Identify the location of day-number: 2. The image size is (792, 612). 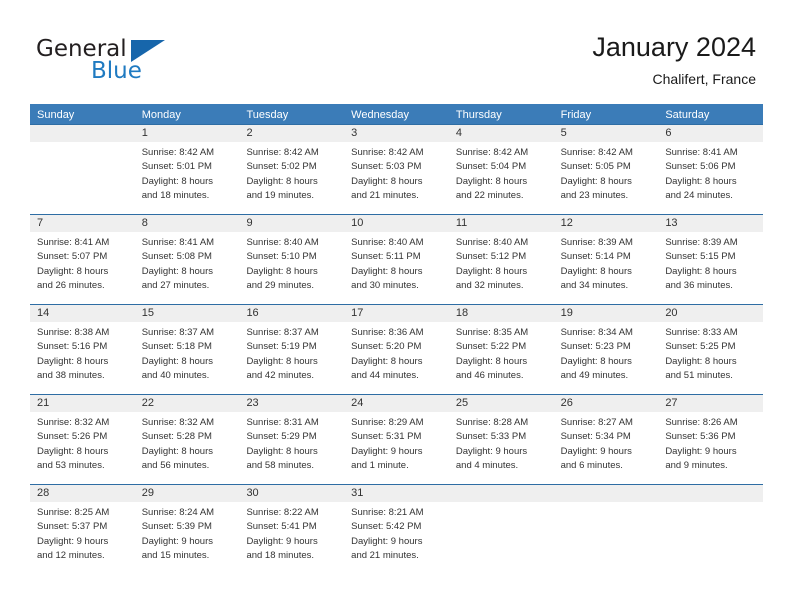
(291, 133).